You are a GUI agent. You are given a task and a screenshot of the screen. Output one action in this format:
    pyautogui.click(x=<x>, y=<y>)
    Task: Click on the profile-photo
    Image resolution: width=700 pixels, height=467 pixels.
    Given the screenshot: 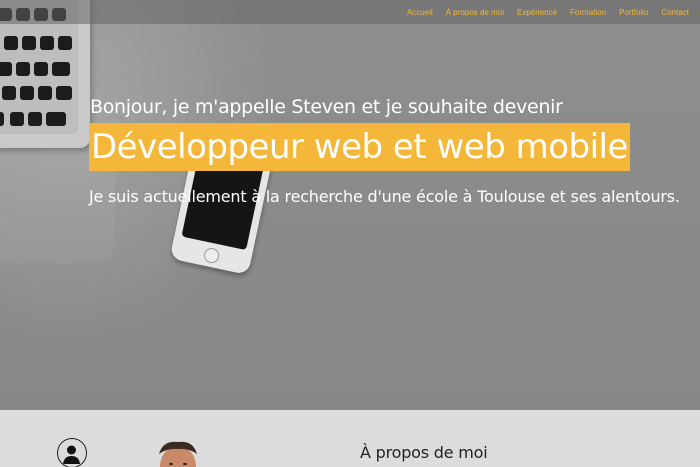 What is the action you would take?
    pyautogui.click(x=178, y=453)
    